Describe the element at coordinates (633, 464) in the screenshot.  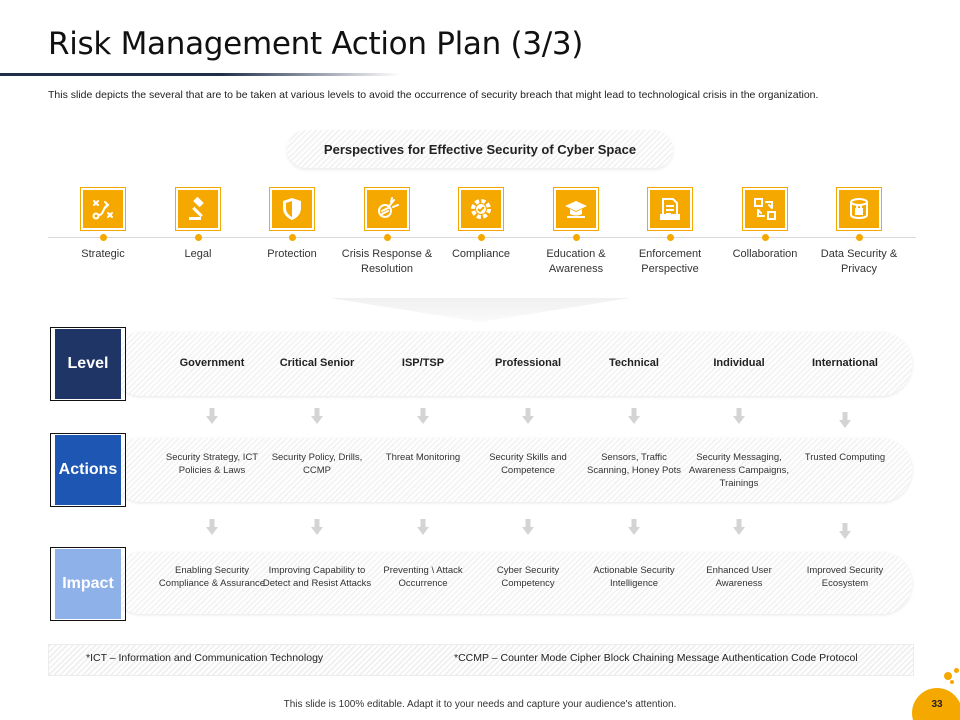
I see `action-cell: Sensors, Traffic Scanning, Honey Pots` at that location.